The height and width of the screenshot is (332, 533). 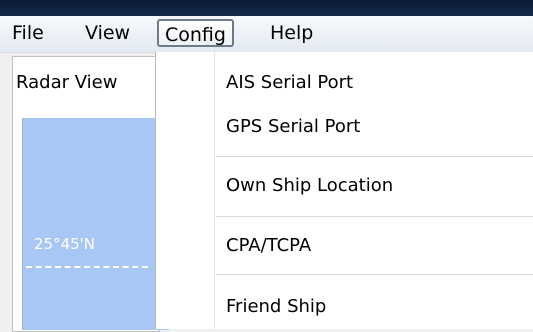 What do you see at coordinates (309, 185) in the screenshot?
I see `menu-item-own-ship-location: Own Ship Location` at bounding box center [309, 185].